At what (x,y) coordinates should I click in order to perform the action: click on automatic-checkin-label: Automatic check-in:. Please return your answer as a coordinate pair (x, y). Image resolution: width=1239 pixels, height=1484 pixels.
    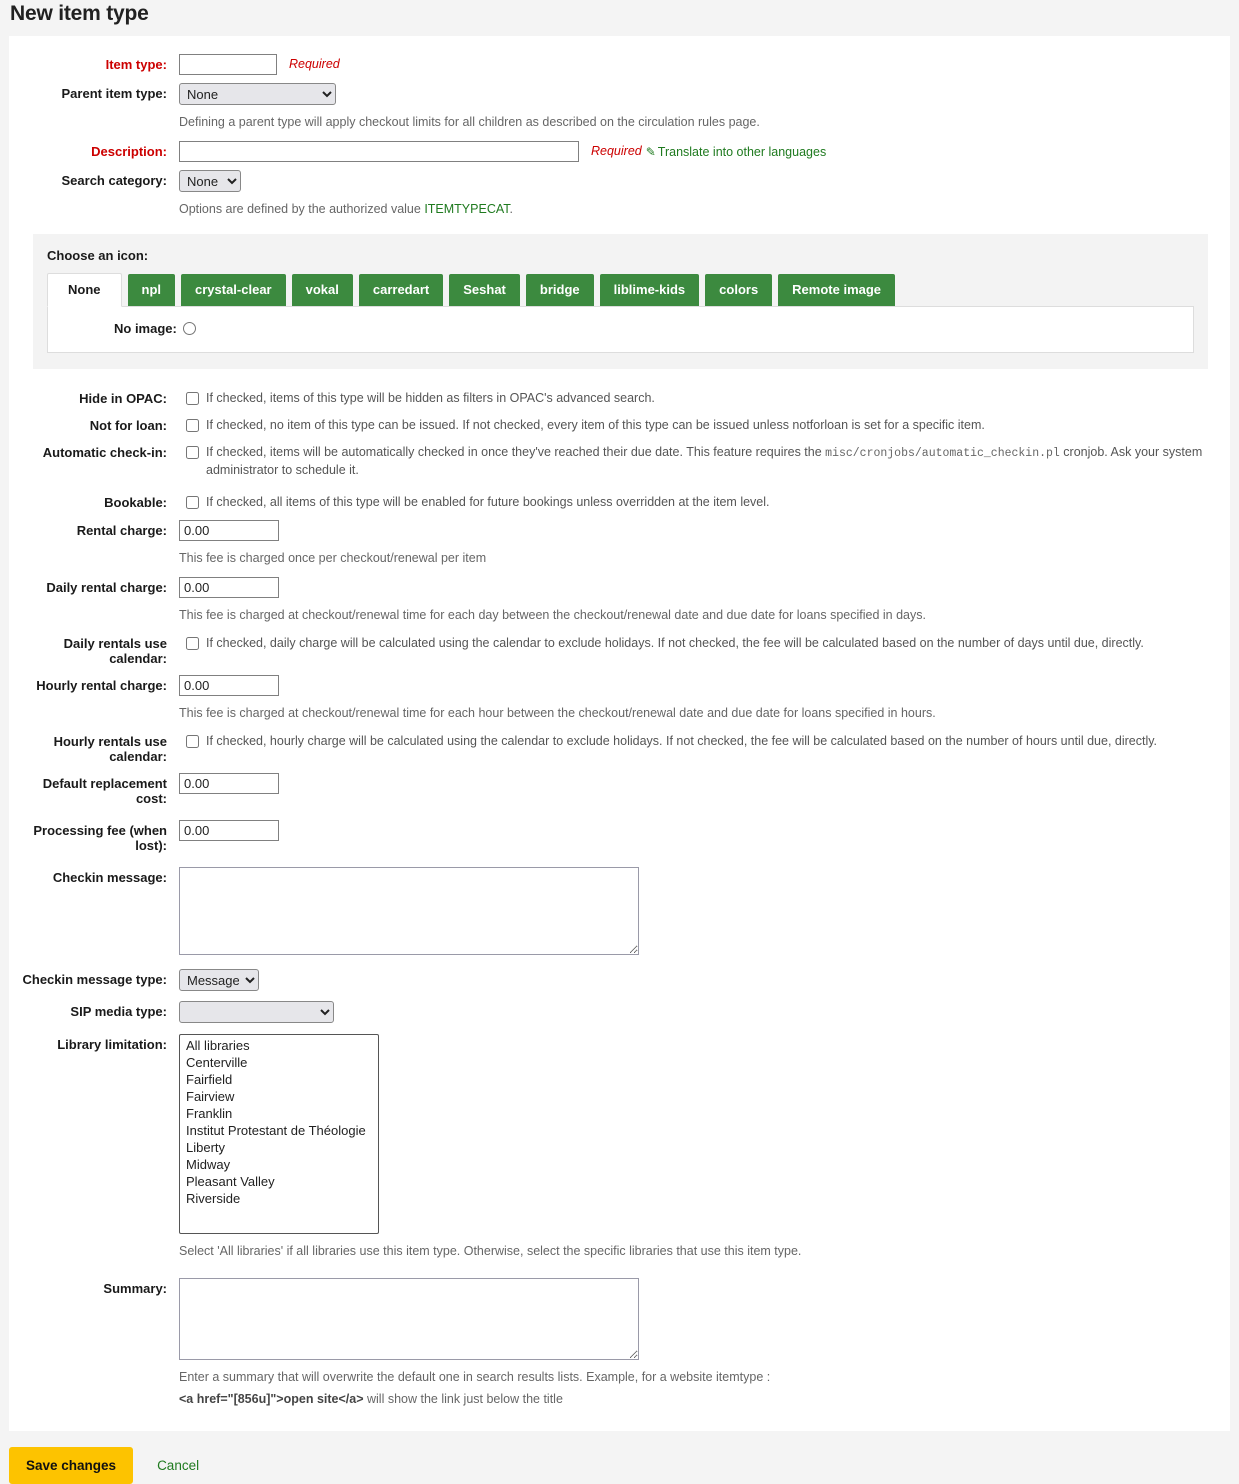
    Looking at the image, I should click on (104, 452).